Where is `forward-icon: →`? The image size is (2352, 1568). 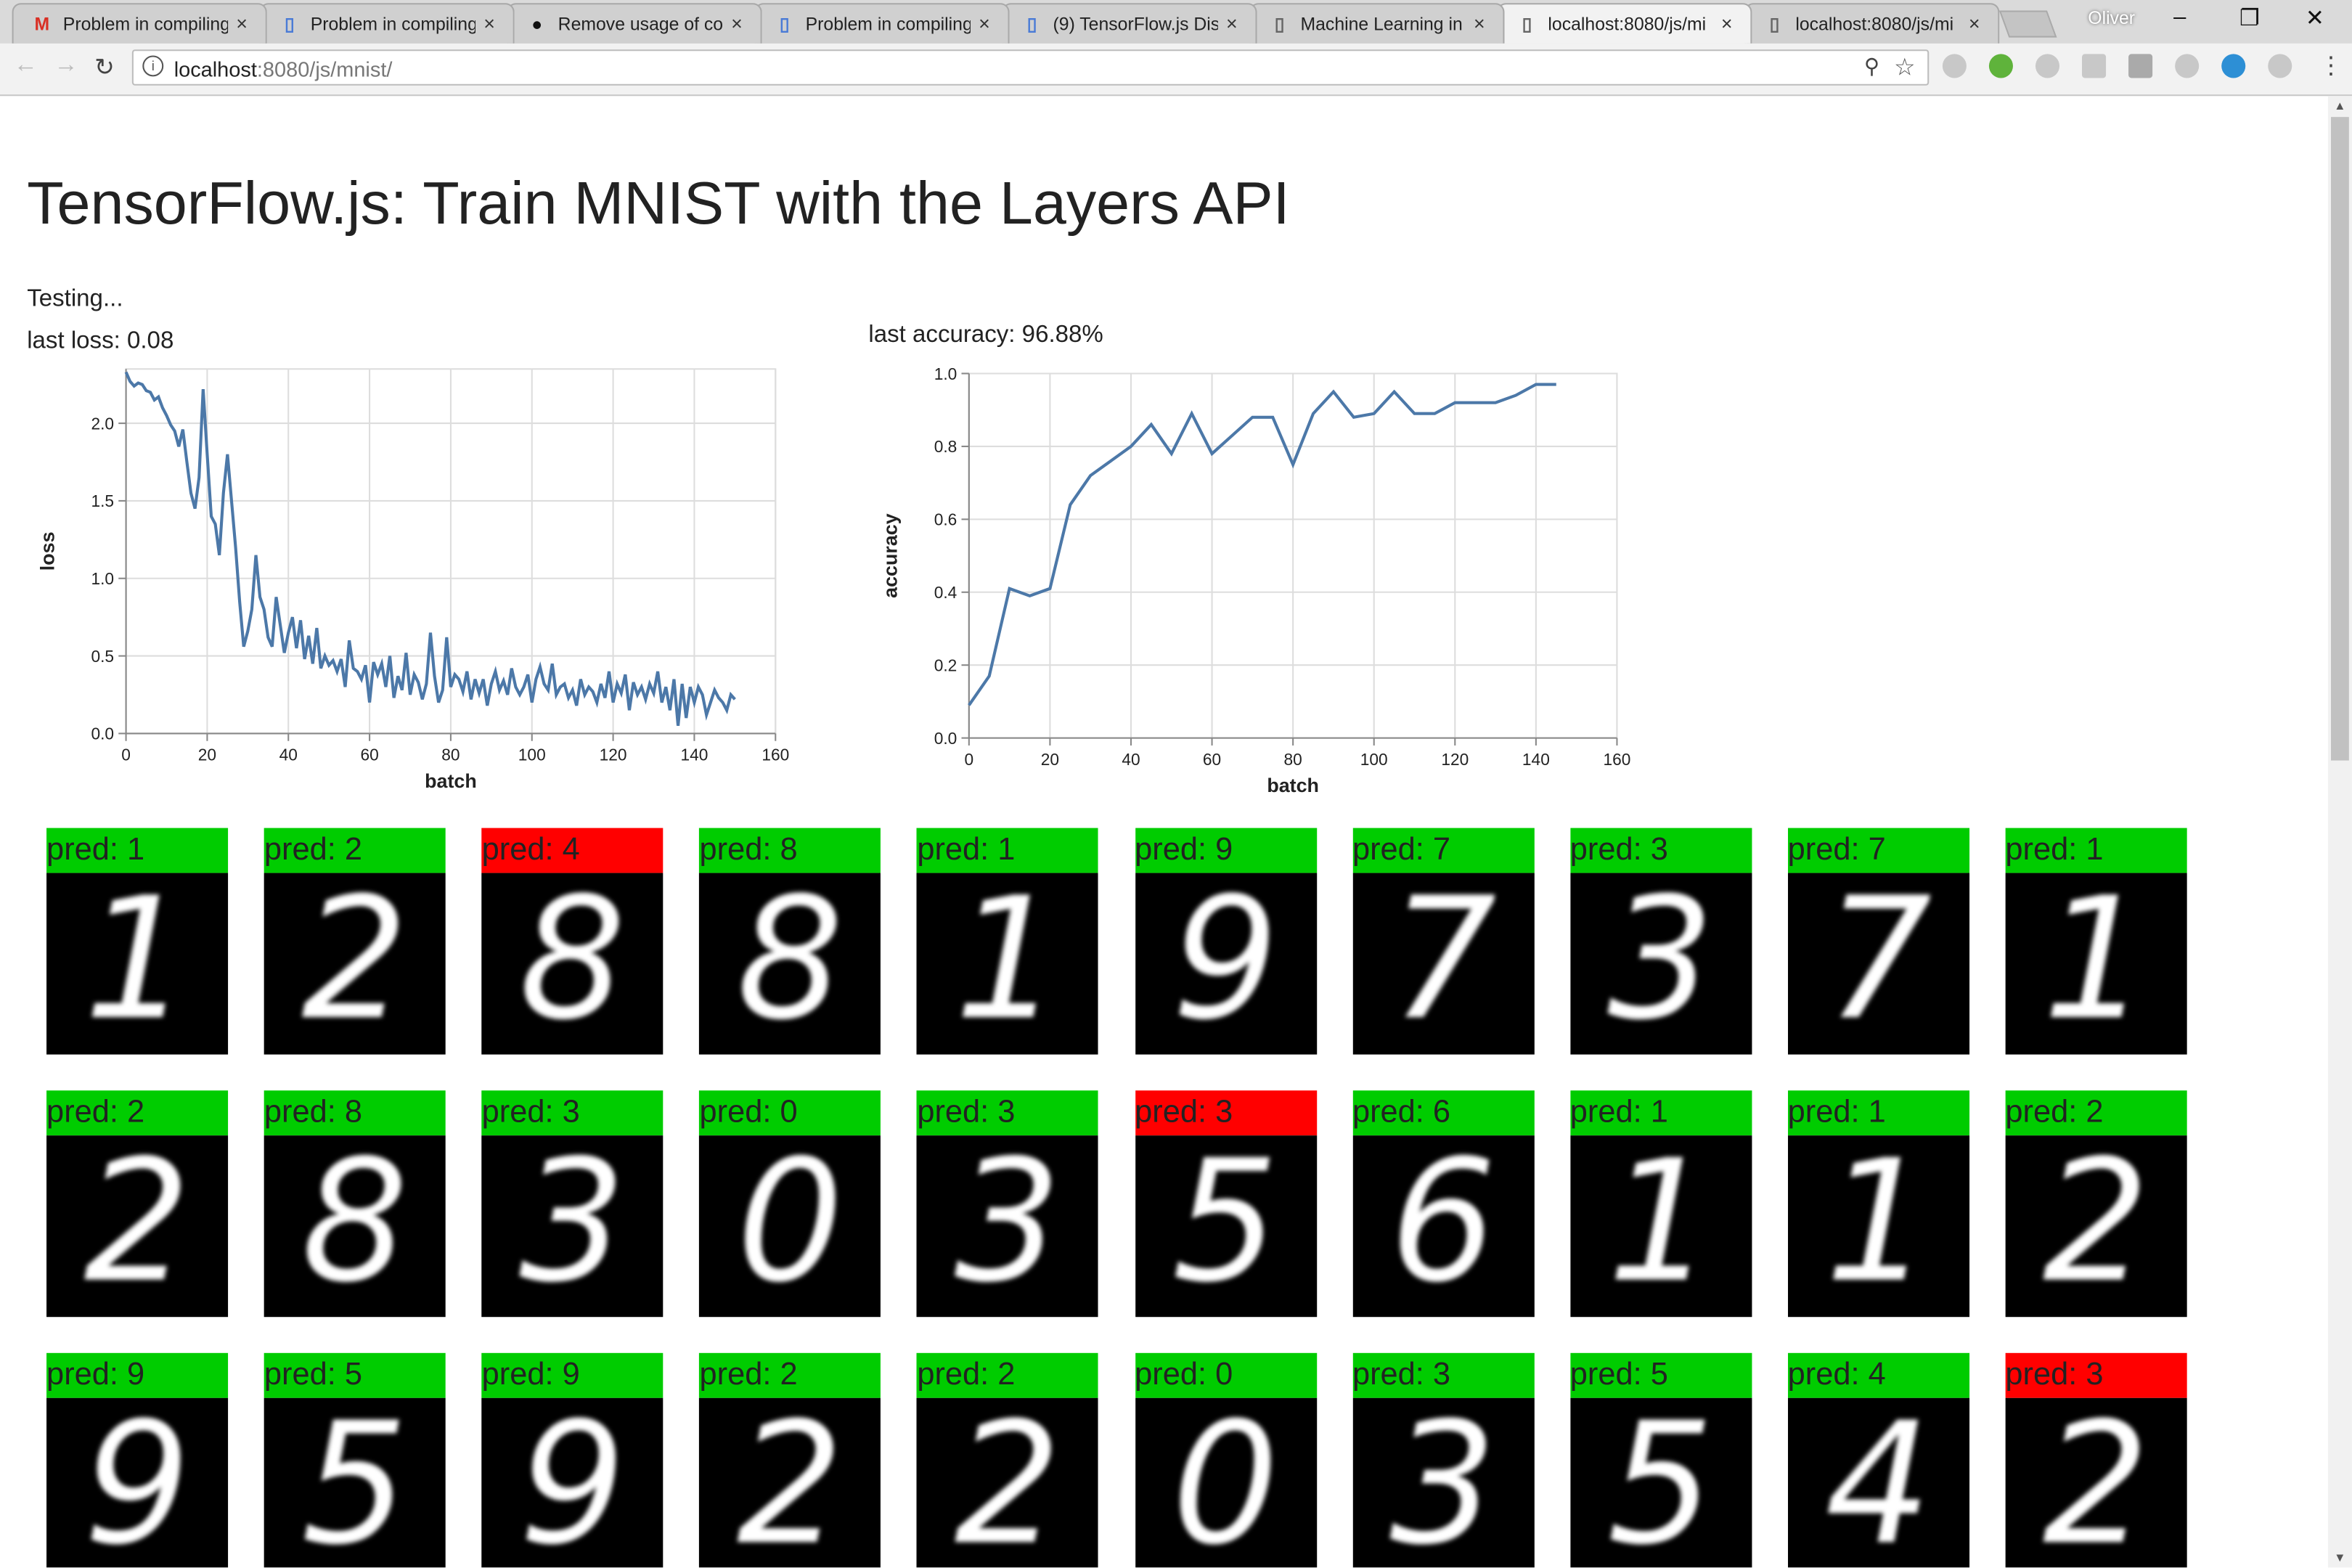
forward-icon: → is located at coordinates (66, 66).